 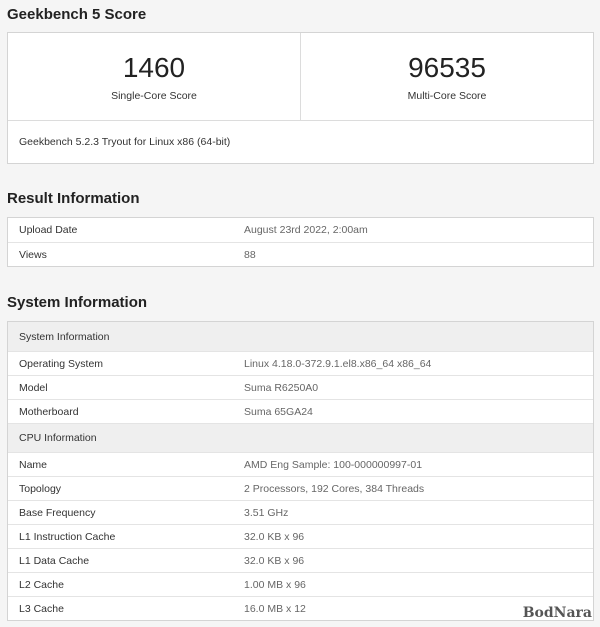 What do you see at coordinates (154, 96) in the screenshot?
I see `single-core-label: Single-Core Score` at bounding box center [154, 96].